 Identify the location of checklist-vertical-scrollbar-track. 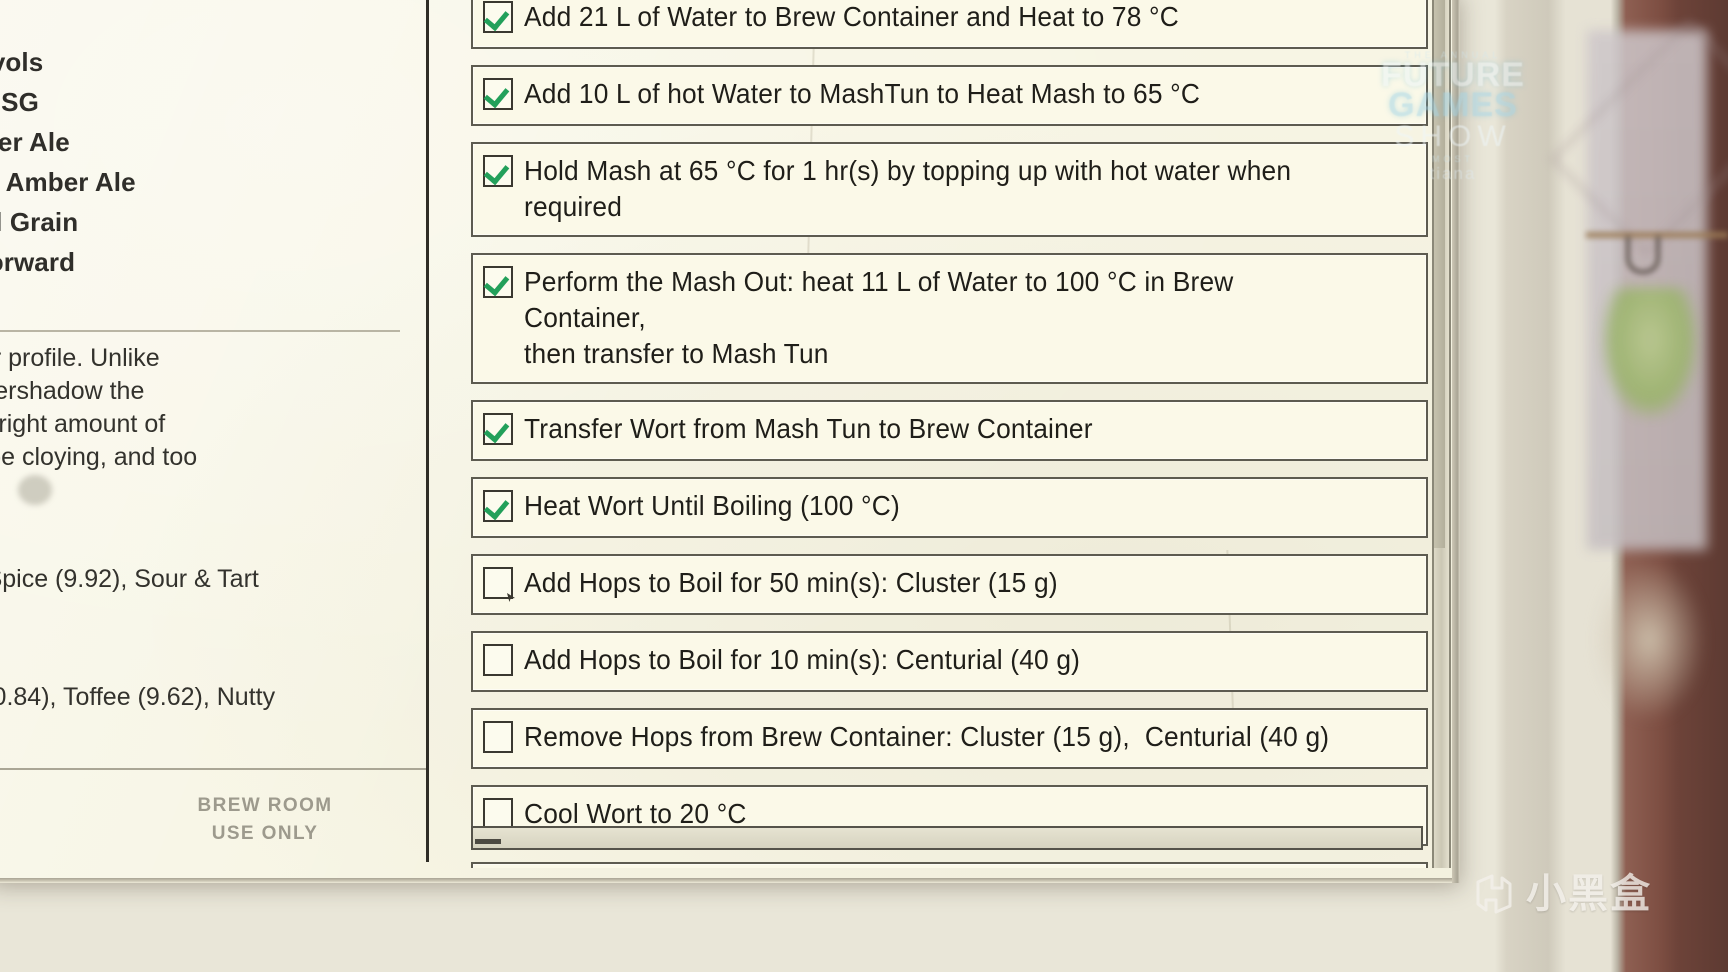
(1441, 434).